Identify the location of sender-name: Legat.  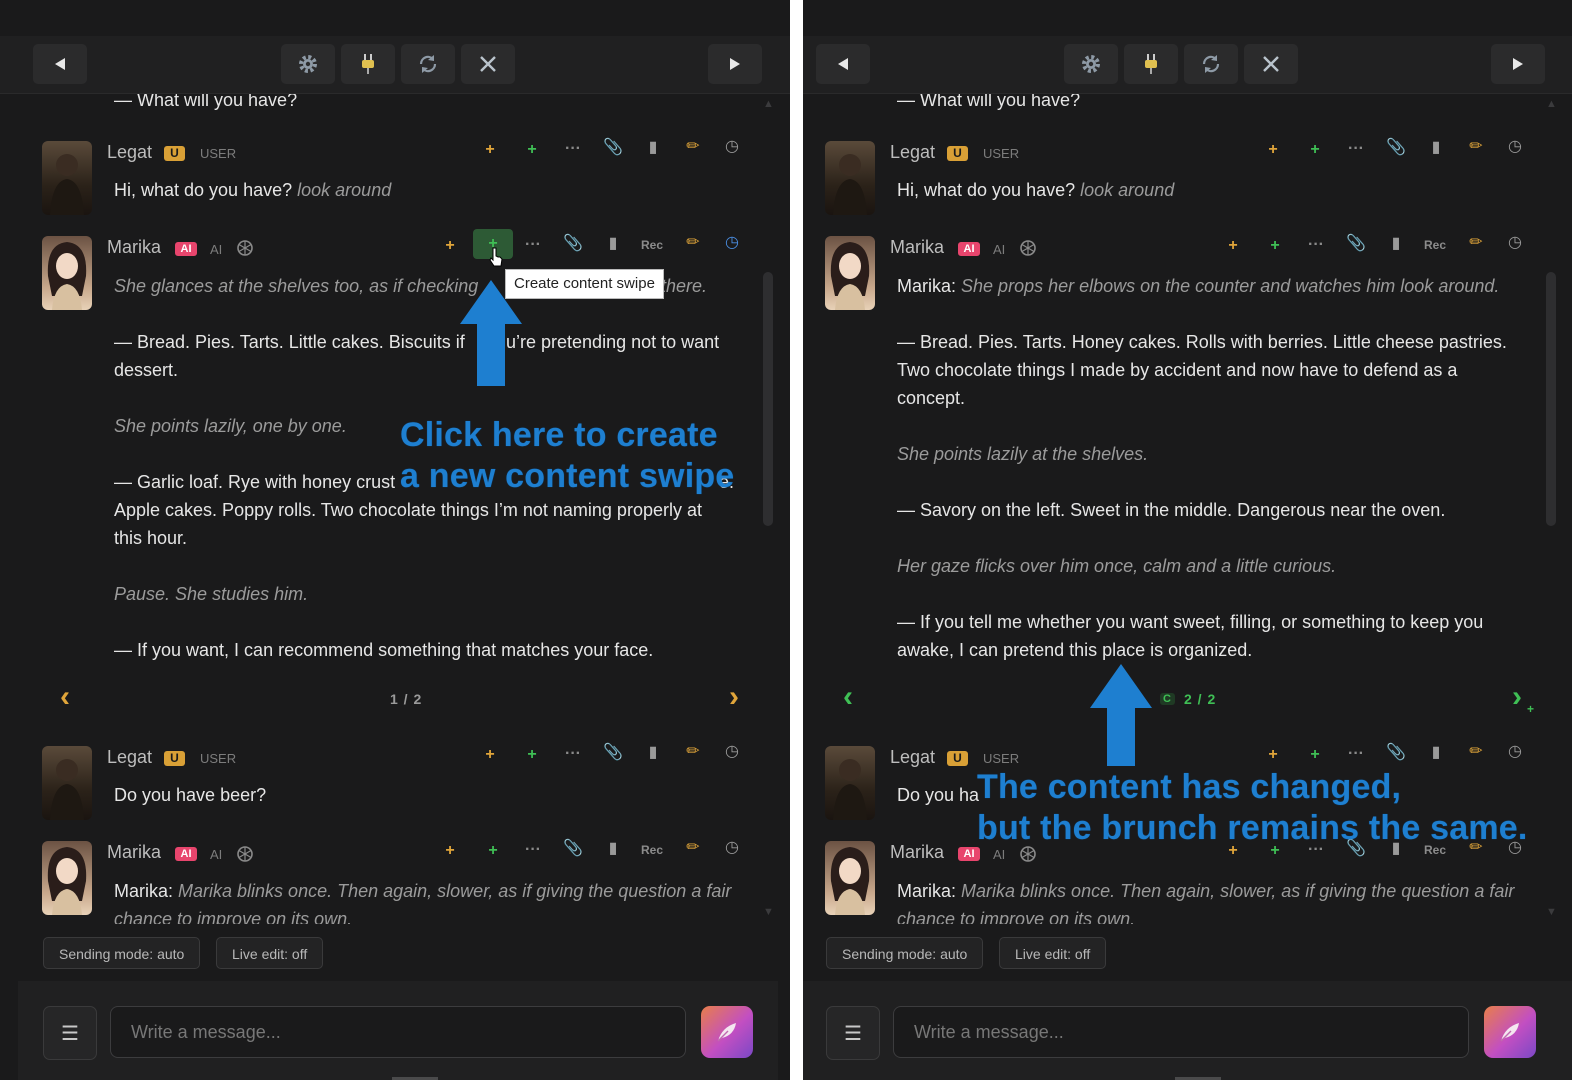
(130, 757).